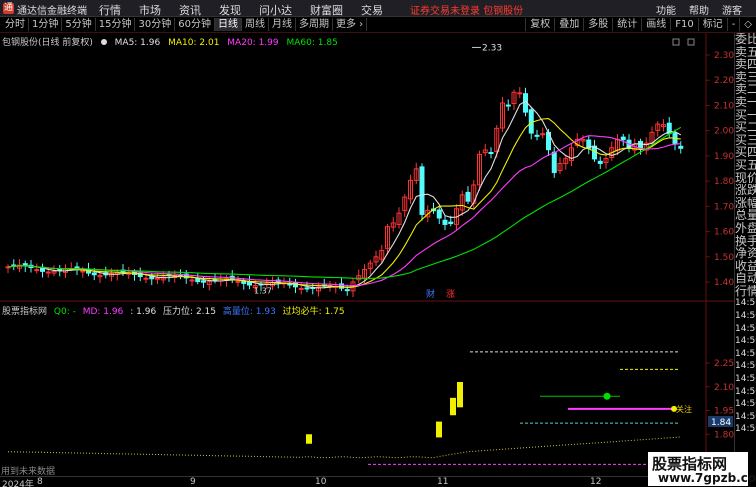 The width and height of the screenshot is (756, 487). I want to click on quote-label-22: 14:50, so click(745, 316).